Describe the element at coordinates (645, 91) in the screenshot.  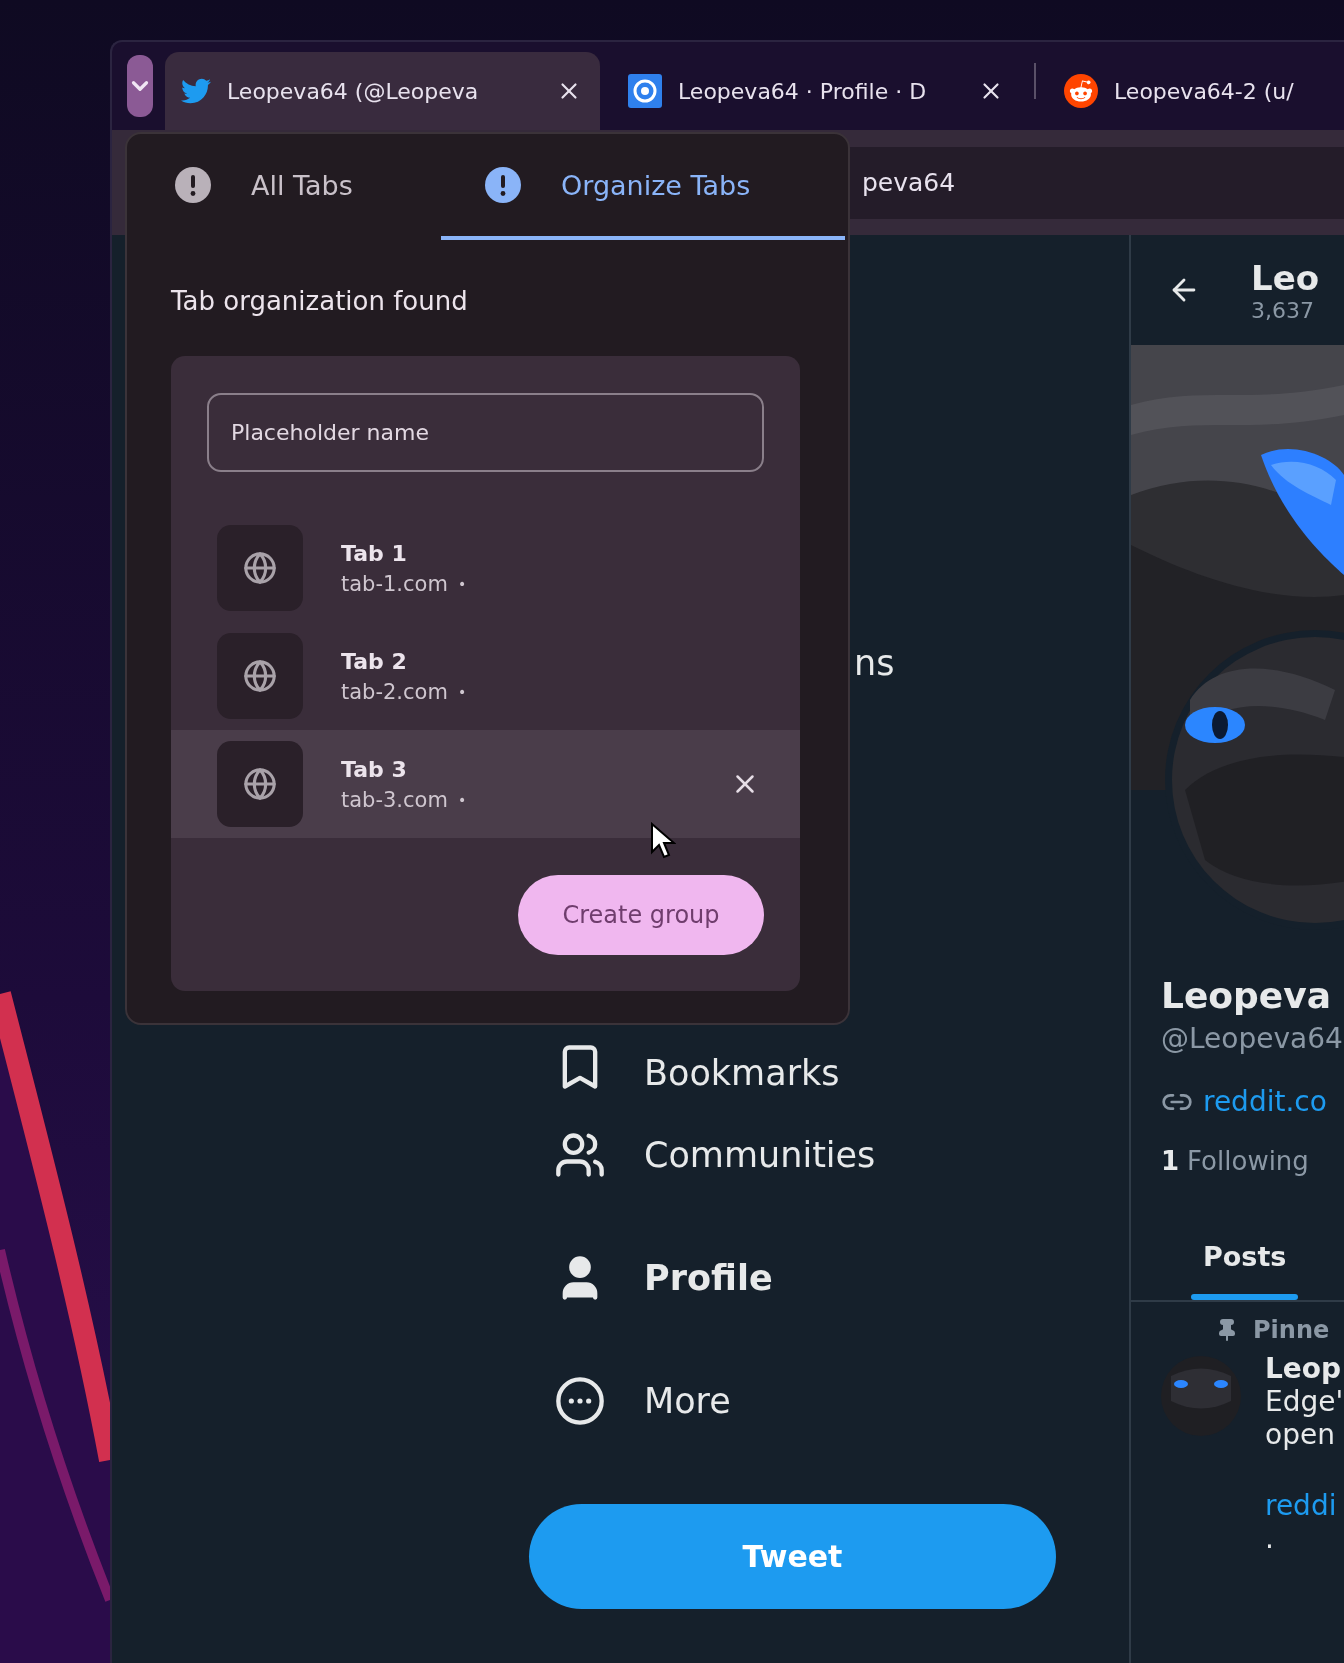
I see `app-icon` at that location.